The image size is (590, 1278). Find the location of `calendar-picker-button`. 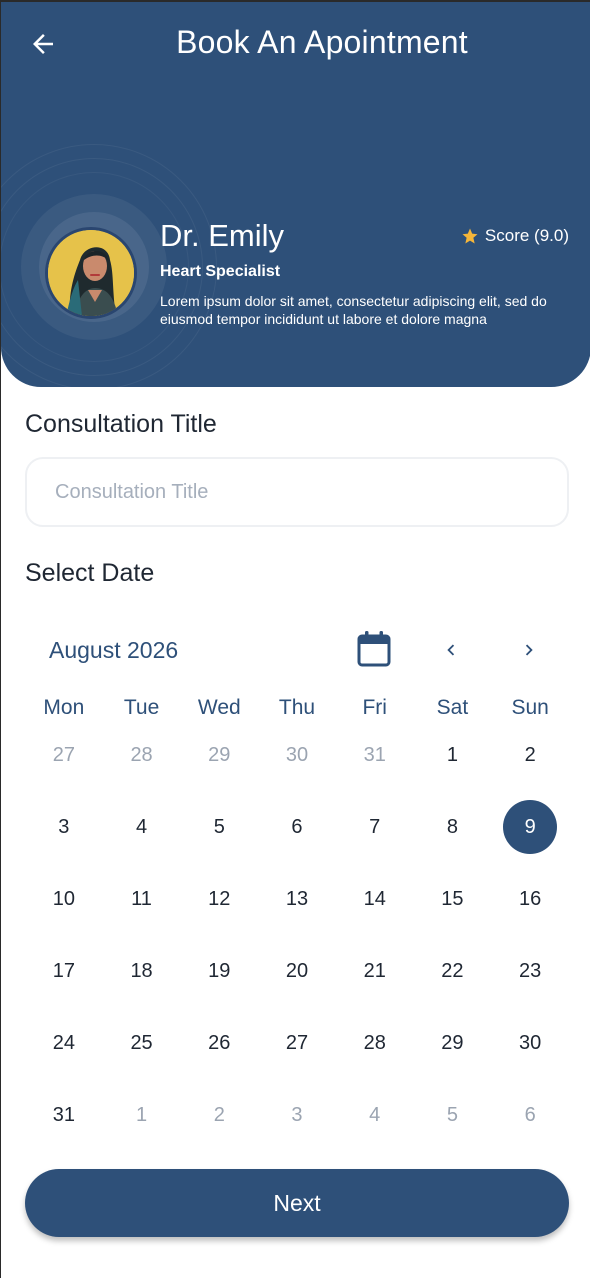

calendar-picker-button is located at coordinates (374, 649).